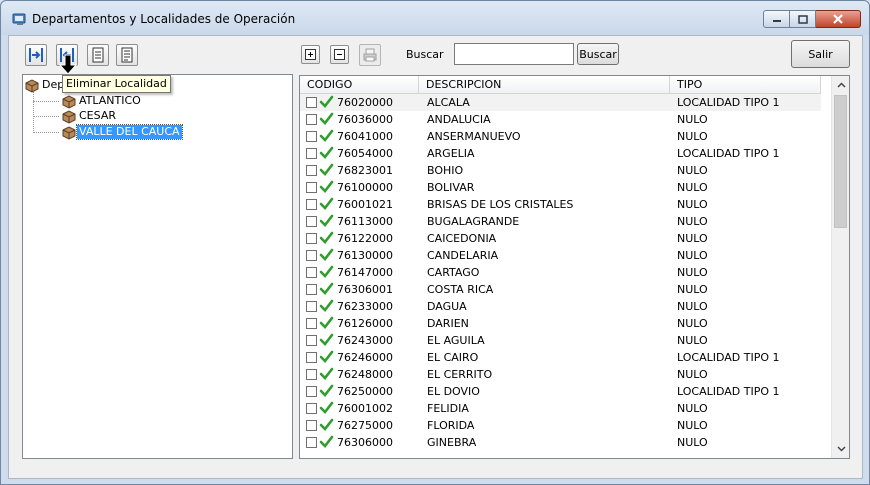  I want to click on chevron-up-icon, so click(841, 84).